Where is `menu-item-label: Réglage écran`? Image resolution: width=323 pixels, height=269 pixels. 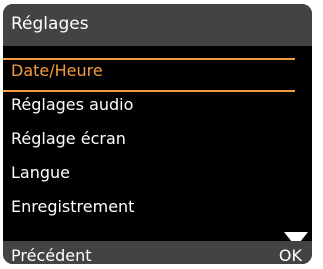
menu-item-label: Réglage écran is located at coordinates (68, 138).